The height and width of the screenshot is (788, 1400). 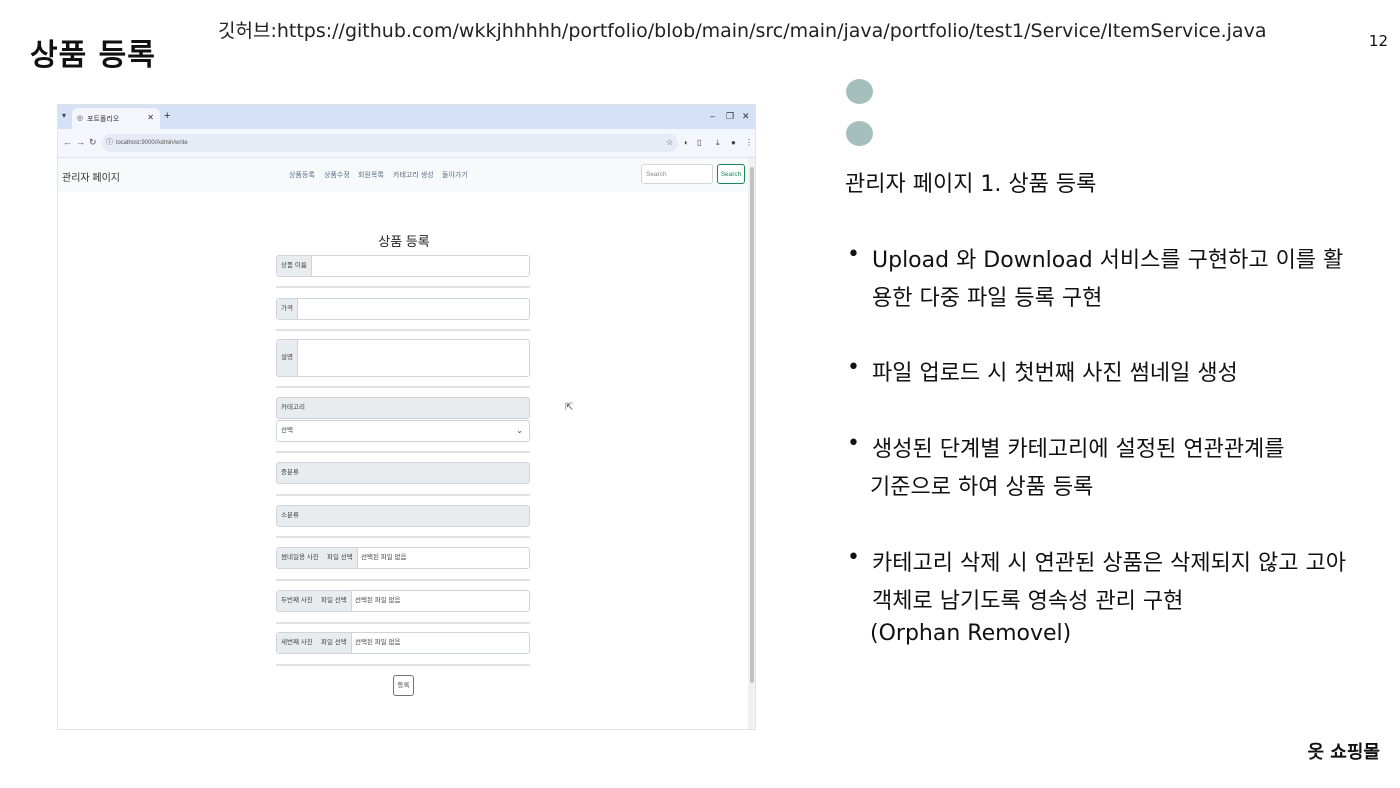 What do you see at coordinates (67, 142) in the screenshot?
I see `back-icon: ←` at bounding box center [67, 142].